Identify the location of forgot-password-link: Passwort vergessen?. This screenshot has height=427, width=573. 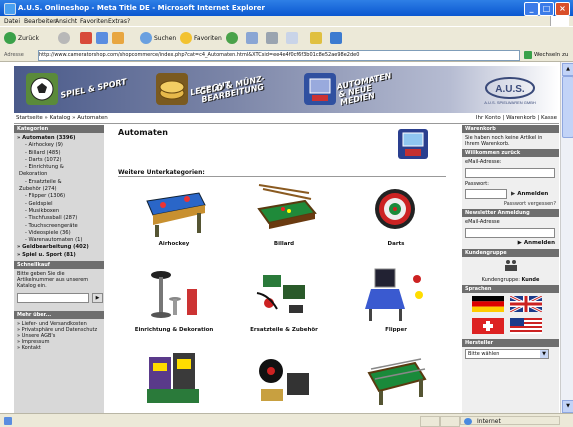
(510, 204).